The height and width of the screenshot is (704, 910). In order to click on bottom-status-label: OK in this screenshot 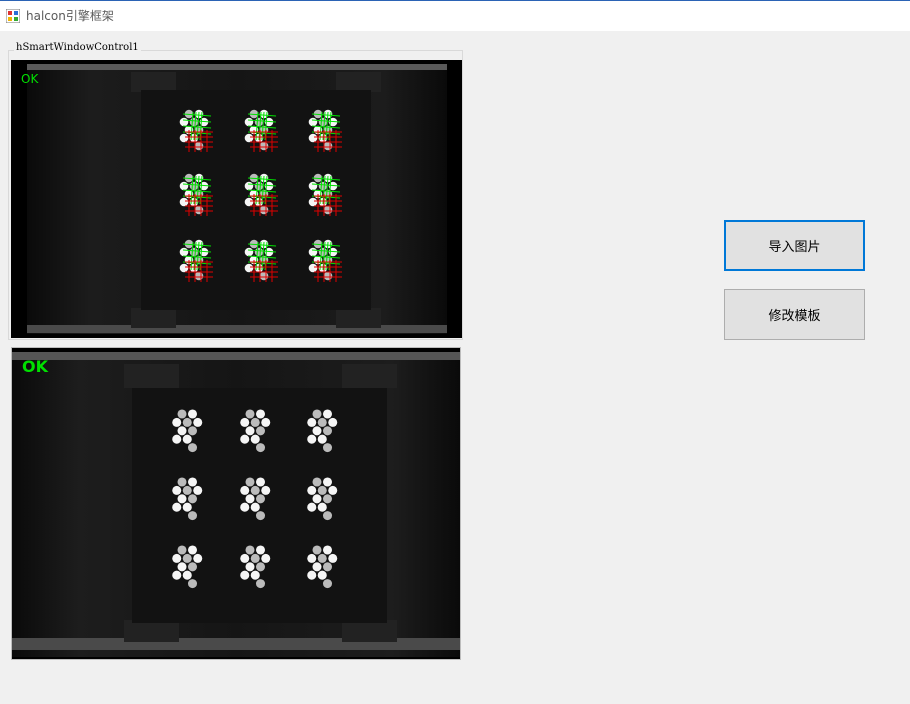, I will do `click(35, 366)`.